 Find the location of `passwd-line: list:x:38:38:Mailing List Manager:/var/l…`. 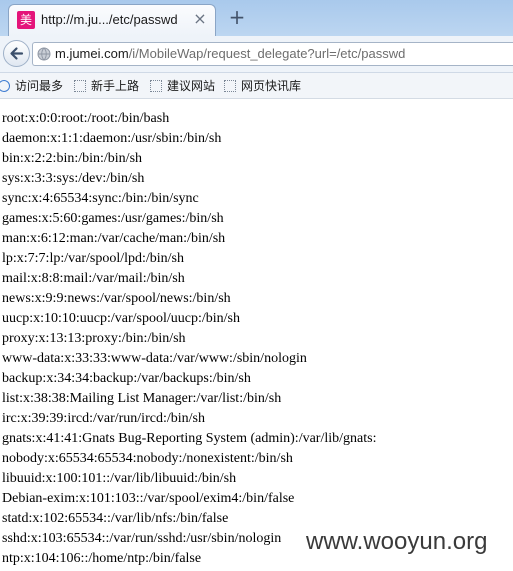

passwd-line: list:x:38:38:Mailing List Manager:/var/l… is located at coordinates (142, 398).